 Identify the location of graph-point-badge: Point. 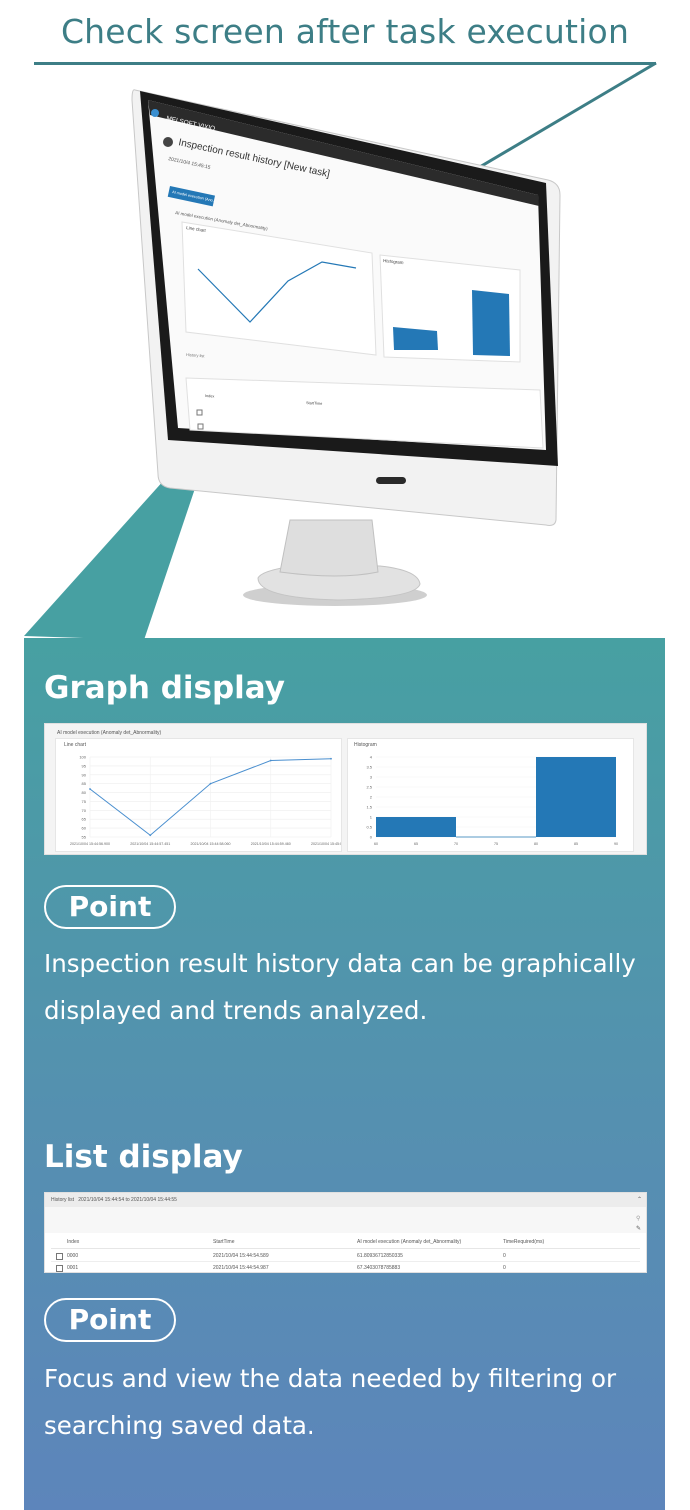
(110, 907).